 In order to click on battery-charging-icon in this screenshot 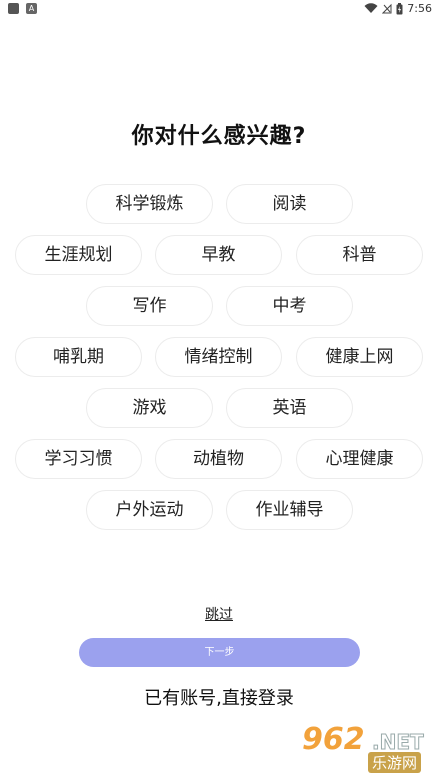, I will do `click(399, 8)`.